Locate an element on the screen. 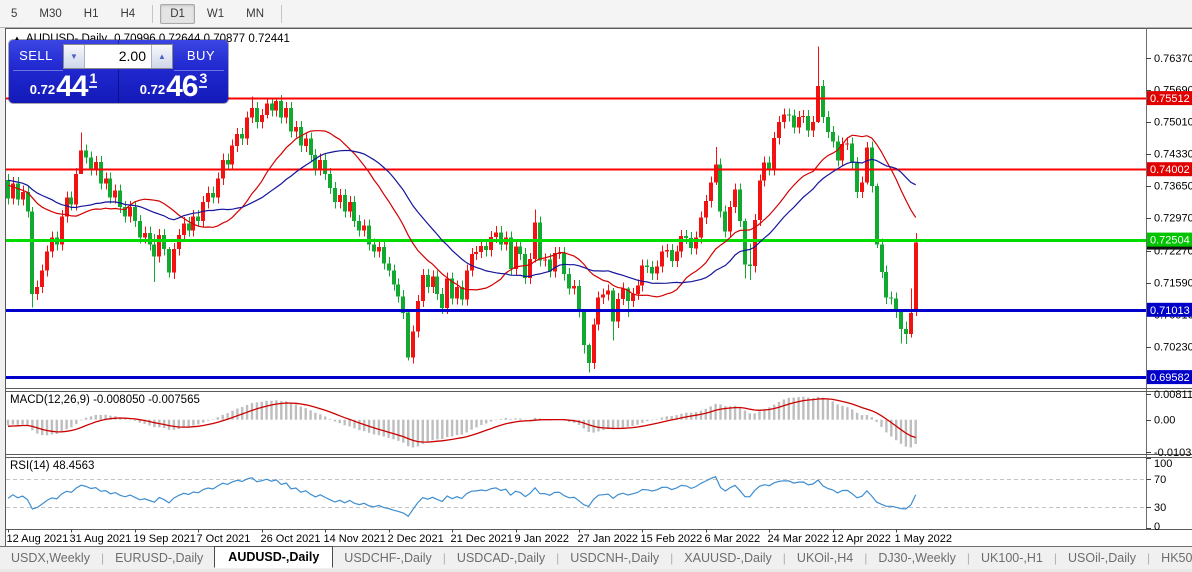  buy-price-big: 46 is located at coordinates (182, 86).